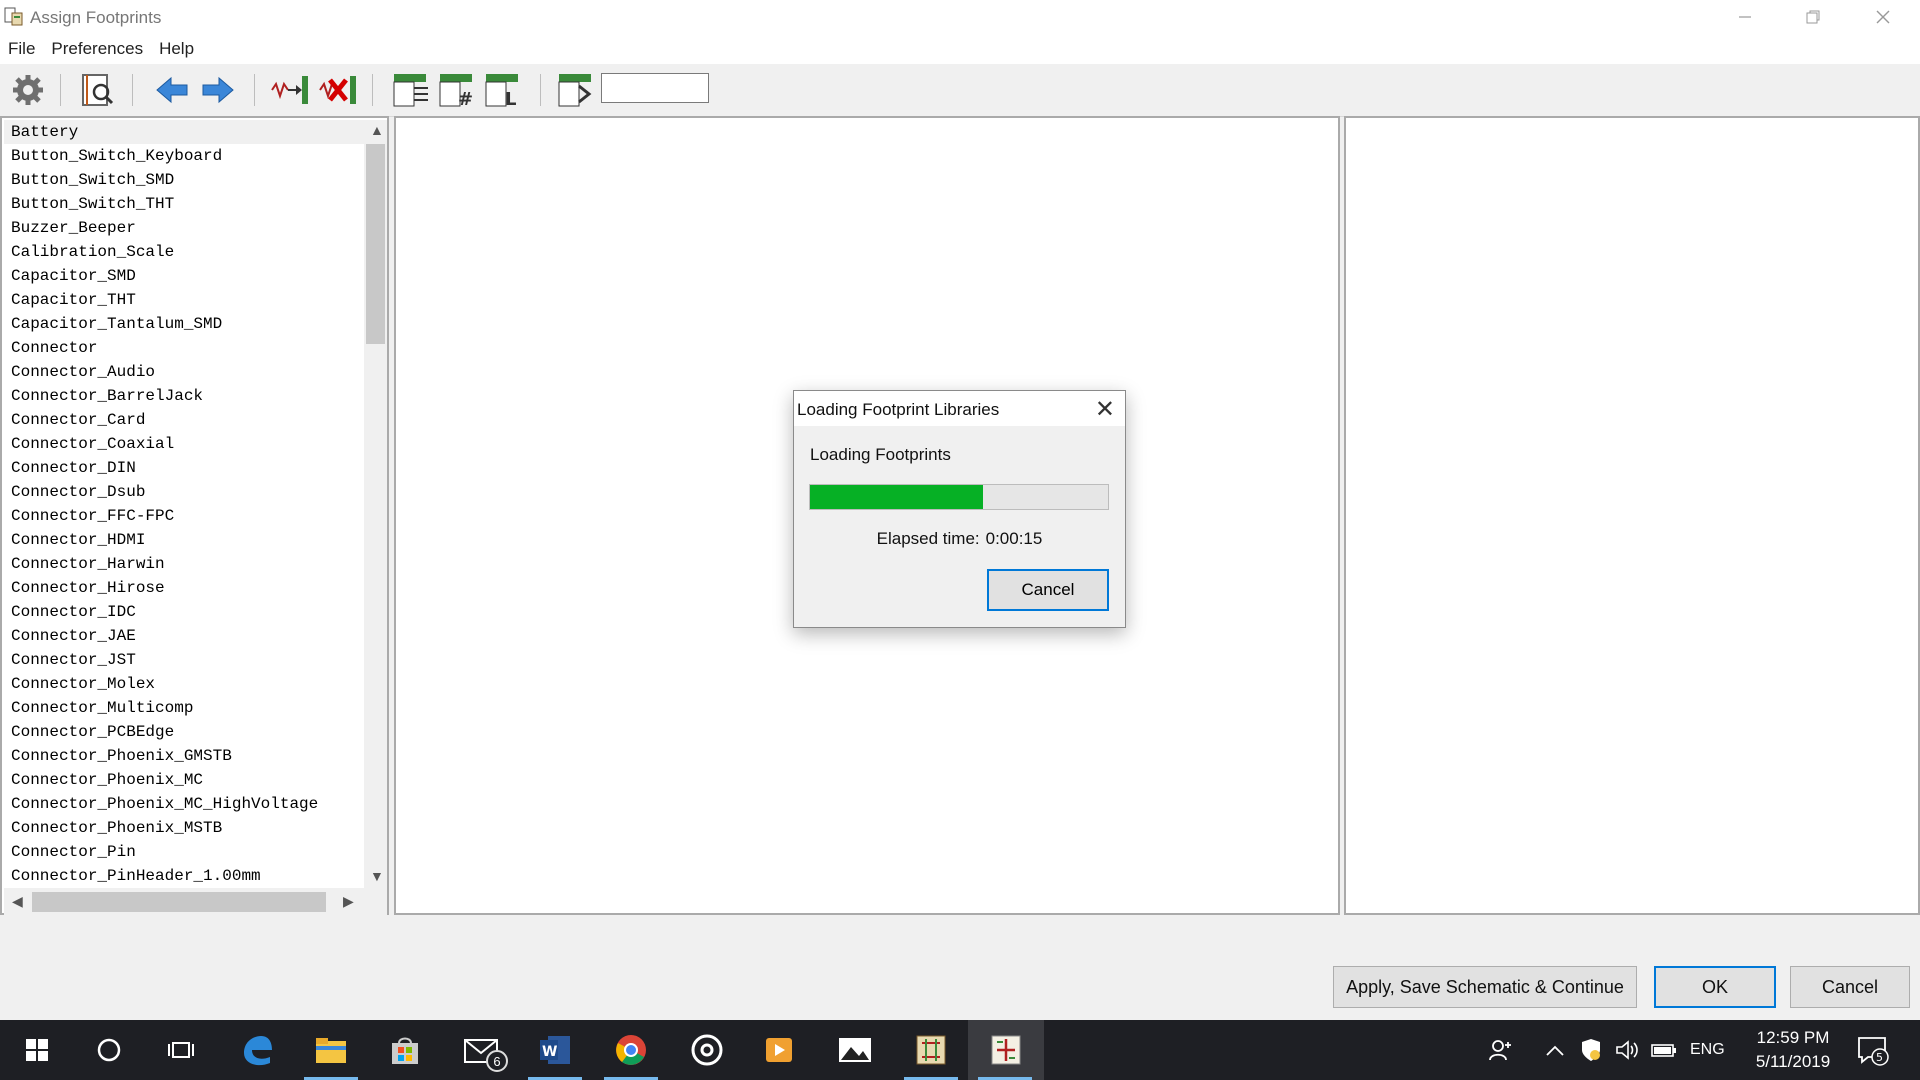  I want to click on horizontal-scrollbar: ◀ ▶, so click(195, 902).